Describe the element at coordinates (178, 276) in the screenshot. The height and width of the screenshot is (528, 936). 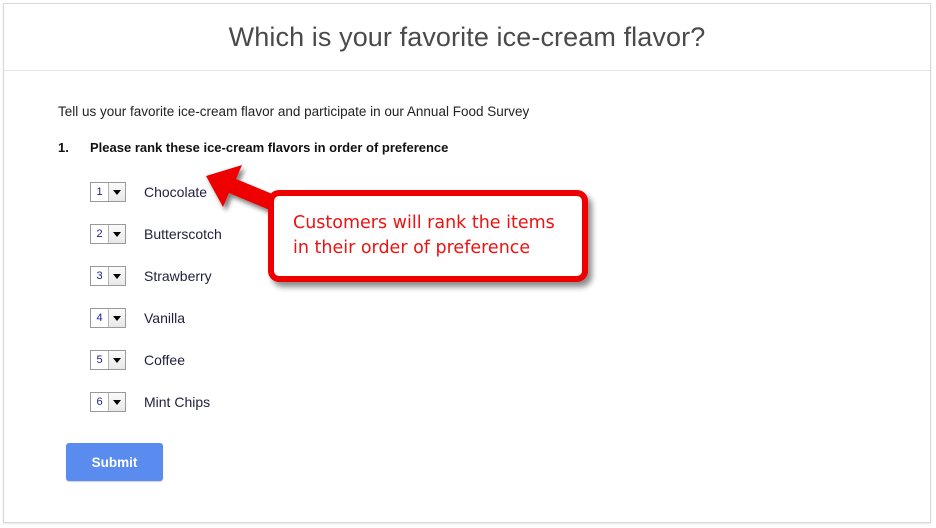
I see `rank-item-label: Strawberry` at that location.